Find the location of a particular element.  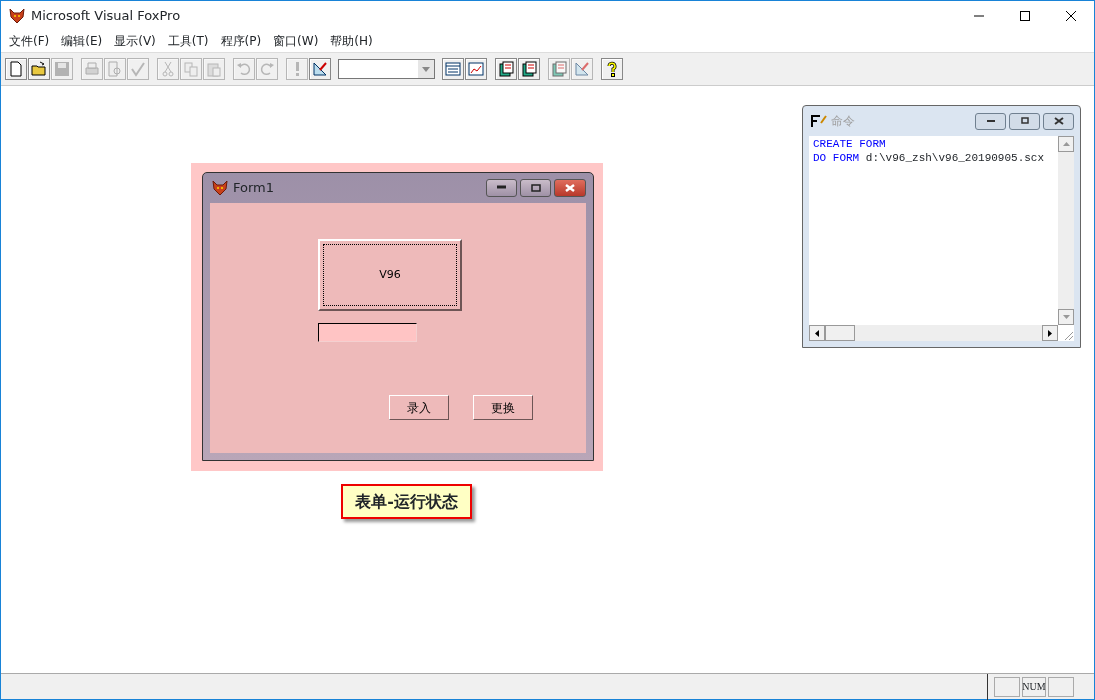

caption-label: 表单-运行状态 is located at coordinates (406, 501).